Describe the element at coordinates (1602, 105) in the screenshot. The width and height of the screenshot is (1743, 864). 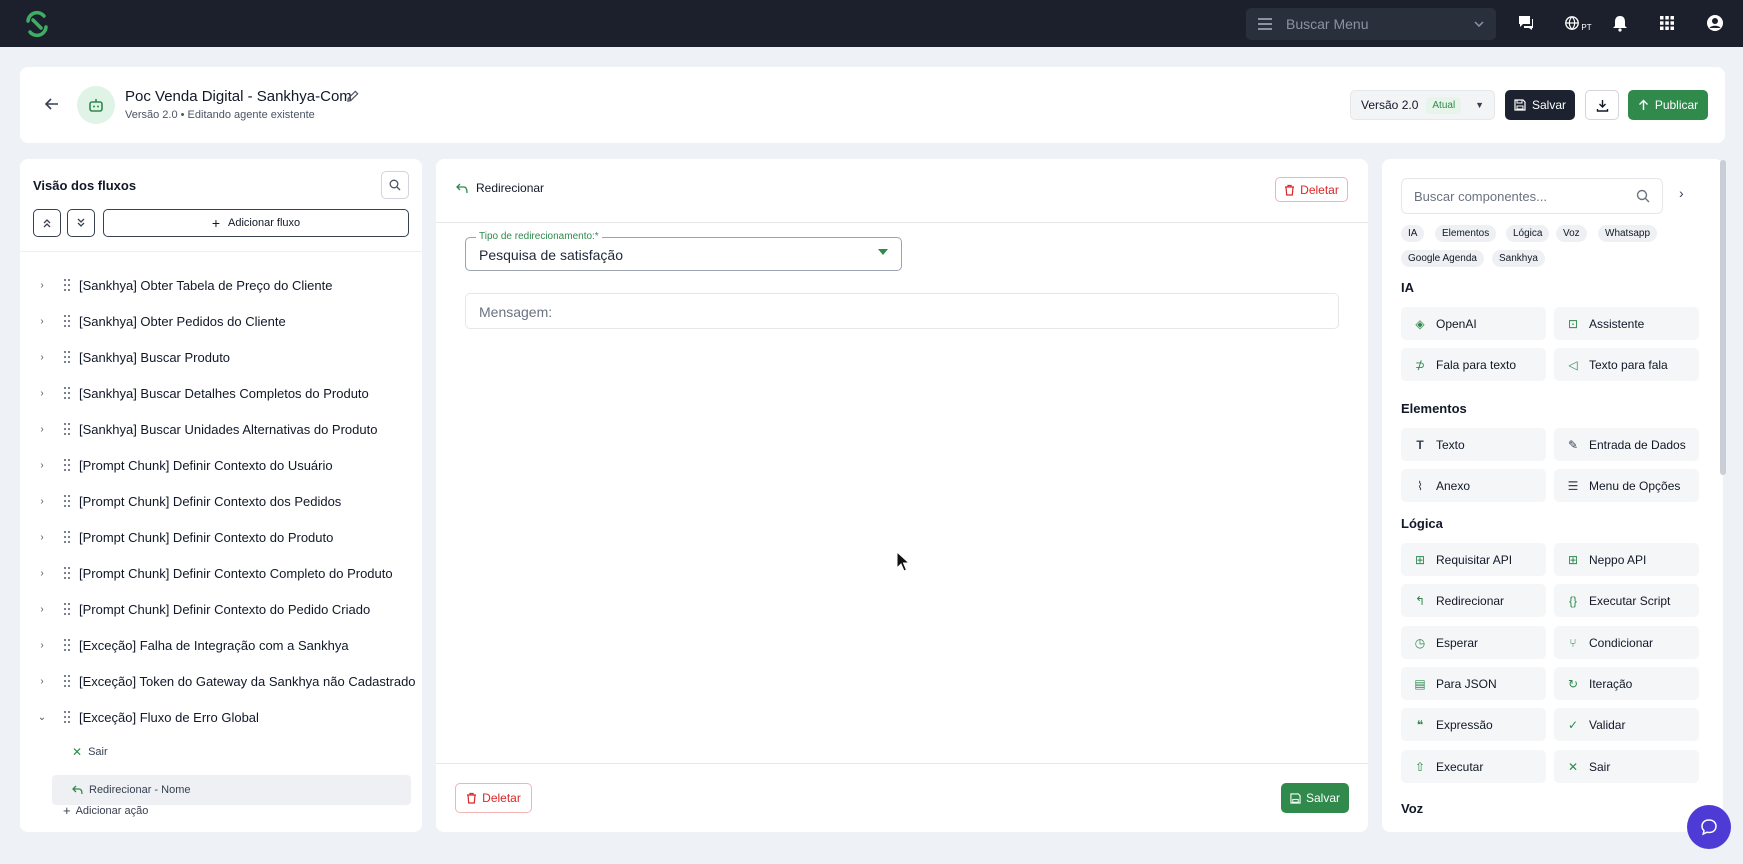
I see `download-button` at that location.